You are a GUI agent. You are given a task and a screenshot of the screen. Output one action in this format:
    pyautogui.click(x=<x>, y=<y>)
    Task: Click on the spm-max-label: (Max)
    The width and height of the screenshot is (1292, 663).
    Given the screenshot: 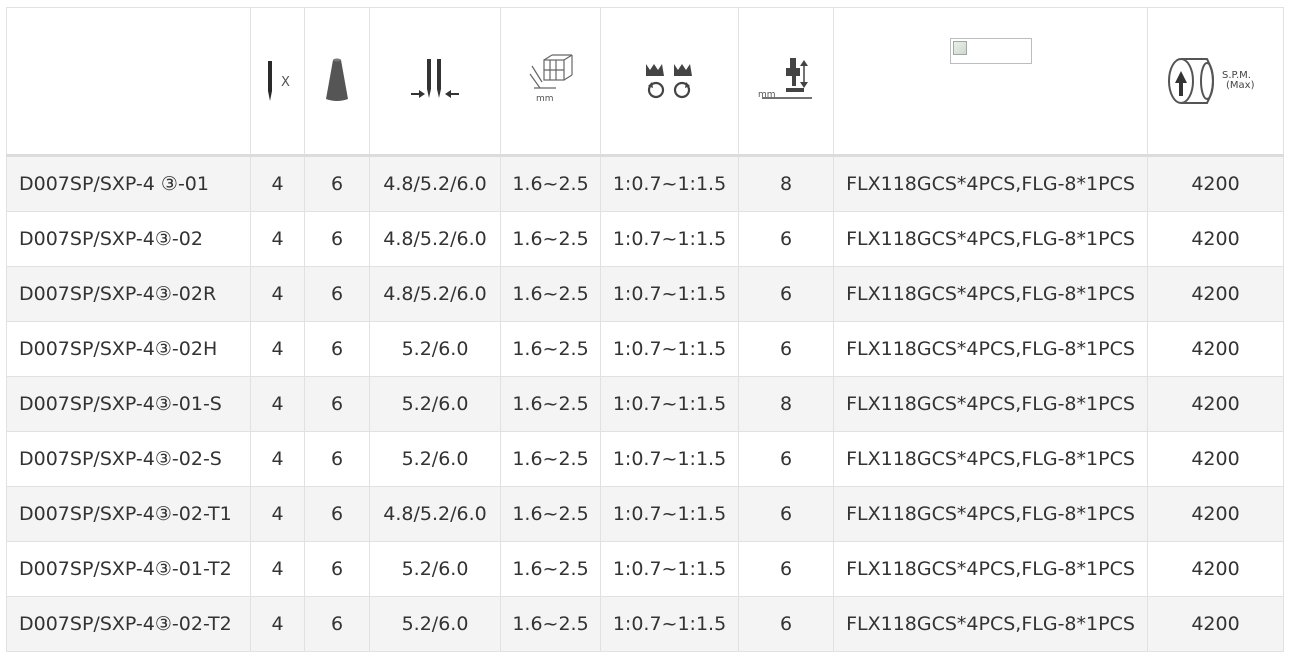 What is the action you would take?
    pyautogui.click(x=1240, y=85)
    